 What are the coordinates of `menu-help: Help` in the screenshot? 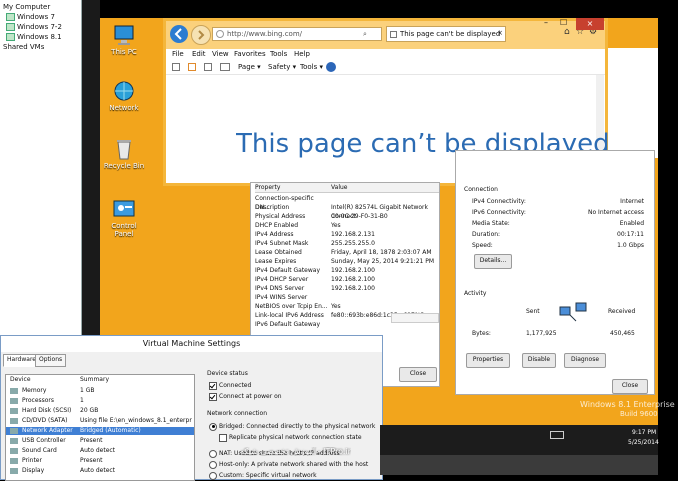 It's located at (302, 54).